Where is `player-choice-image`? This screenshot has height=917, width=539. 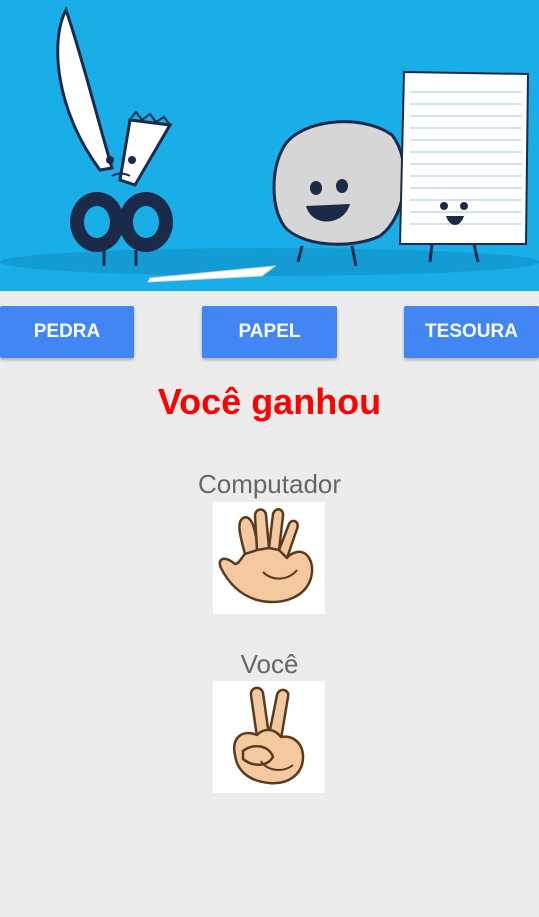
player-choice-image is located at coordinates (269, 737).